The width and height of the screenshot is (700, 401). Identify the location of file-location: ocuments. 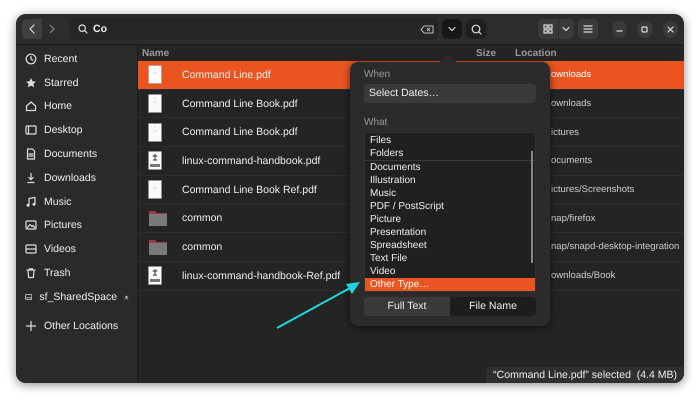
(571, 160).